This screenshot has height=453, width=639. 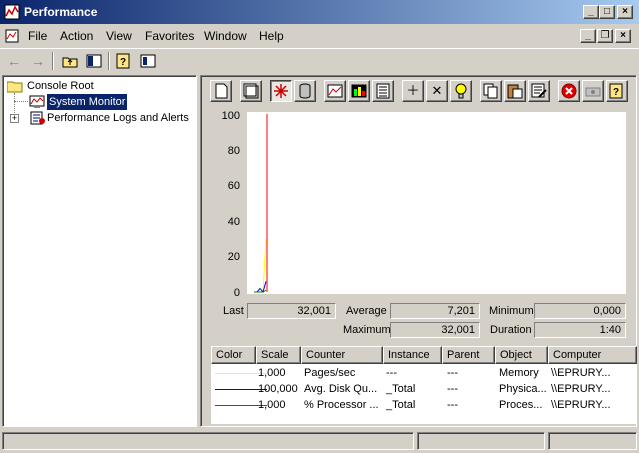 What do you see at coordinates (591, 12) in the screenshot?
I see `minimize-button: _` at bounding box center [591, 12].